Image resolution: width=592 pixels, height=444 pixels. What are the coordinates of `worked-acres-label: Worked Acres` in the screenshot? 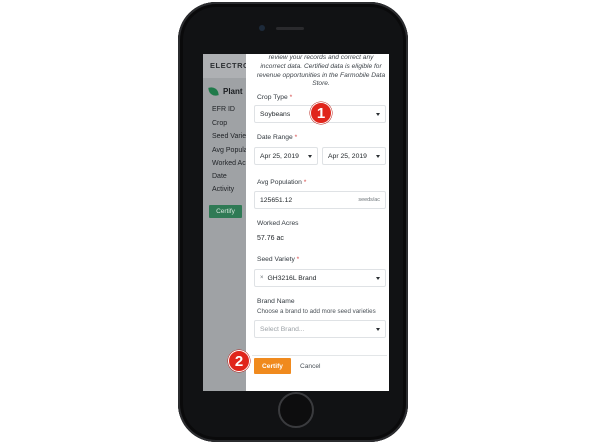 It's located at (278, 223).